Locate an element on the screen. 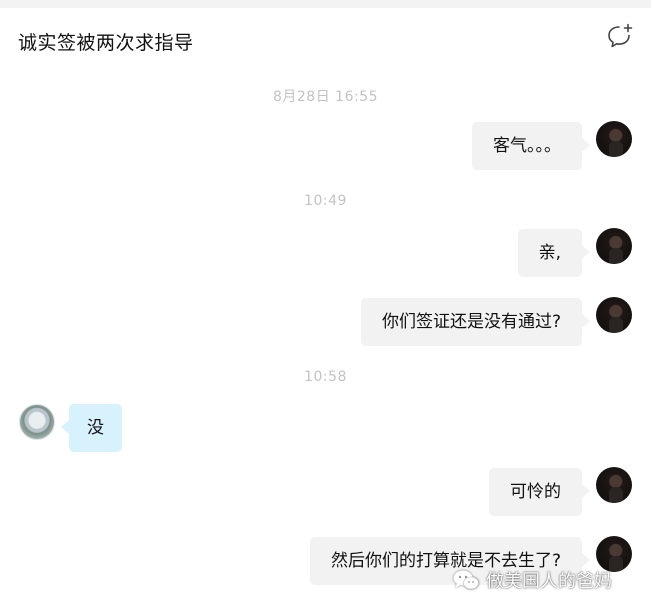 The image size is (651, 613). timestamp: 10:58 is located at coordinates (325, 377).